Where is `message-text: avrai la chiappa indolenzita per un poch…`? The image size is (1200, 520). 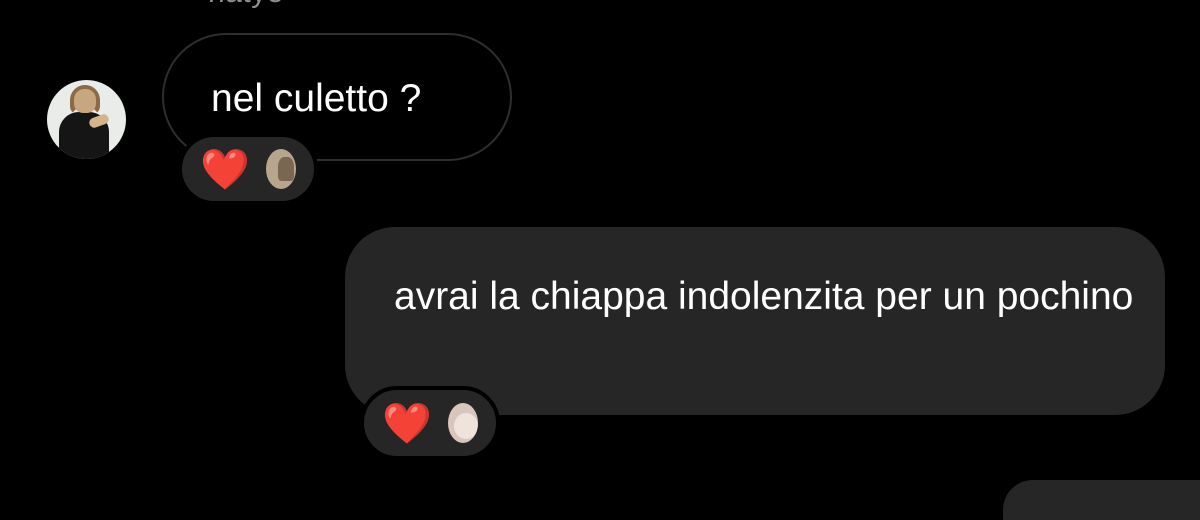 message-text: avrai la chiappa indolenzita per un poch… is located at coordinates (764, 296).